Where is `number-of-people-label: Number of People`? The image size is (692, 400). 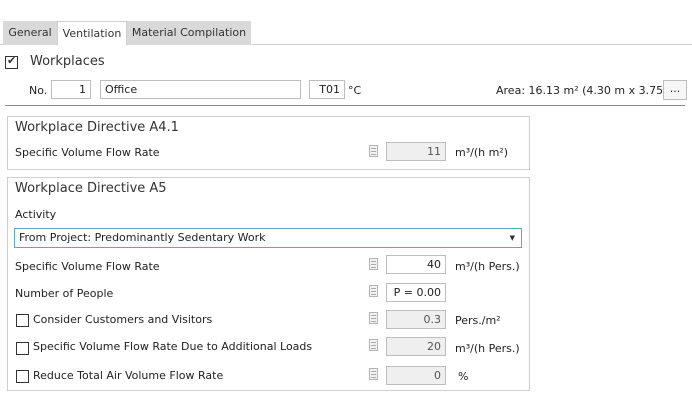
number-of-people-label: Number of People is located at coordinates (64, 293).